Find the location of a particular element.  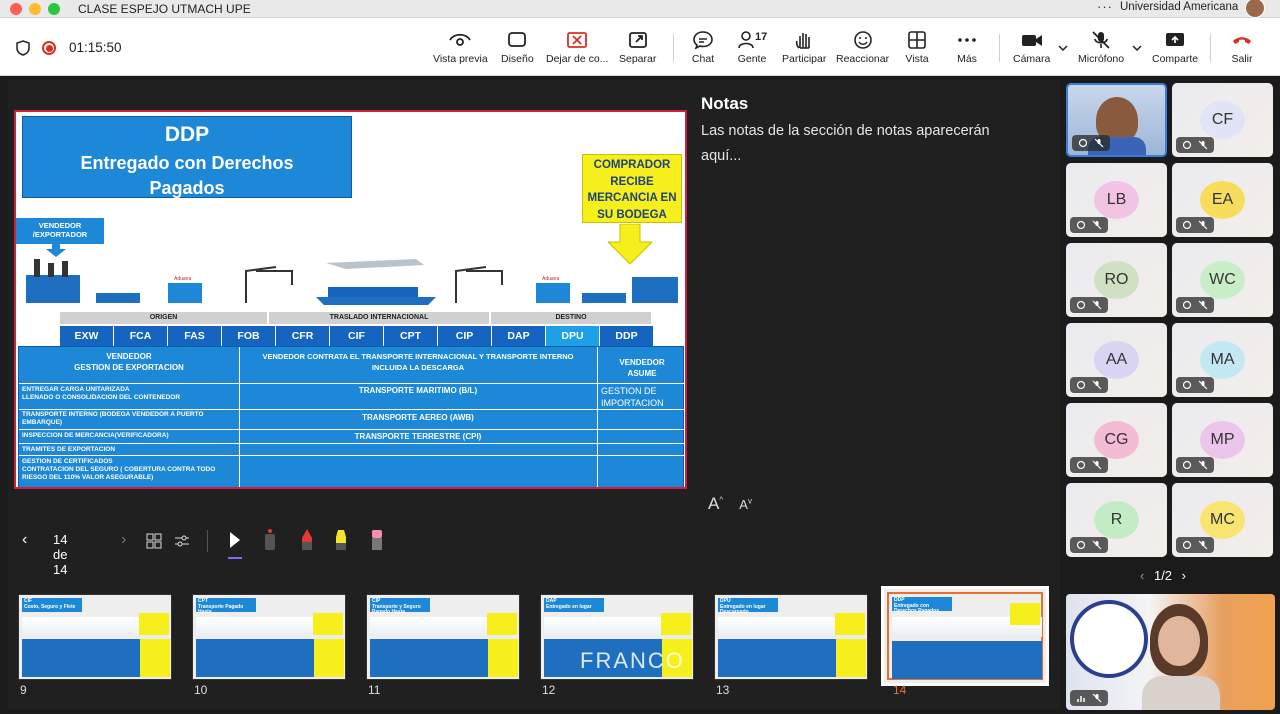

view-button: Vista is located at coordinates (917, 47).